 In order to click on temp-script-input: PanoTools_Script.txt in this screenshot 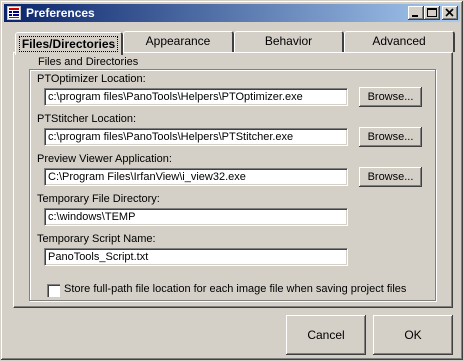, I will do `click(196, 257)`.